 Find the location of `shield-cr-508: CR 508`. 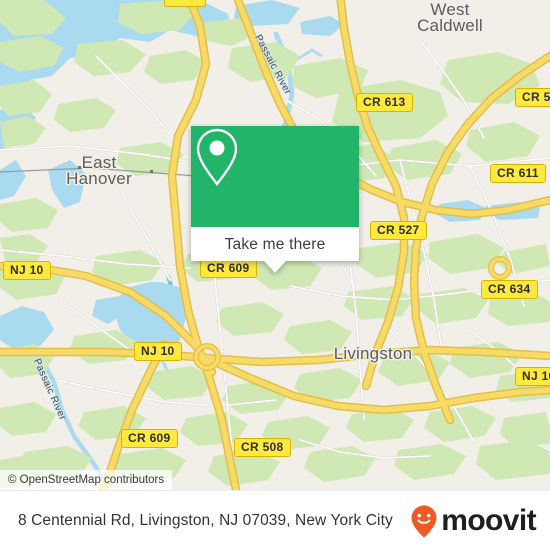

shield-cr-508: CR 508 is located at coordinates (262, 447).